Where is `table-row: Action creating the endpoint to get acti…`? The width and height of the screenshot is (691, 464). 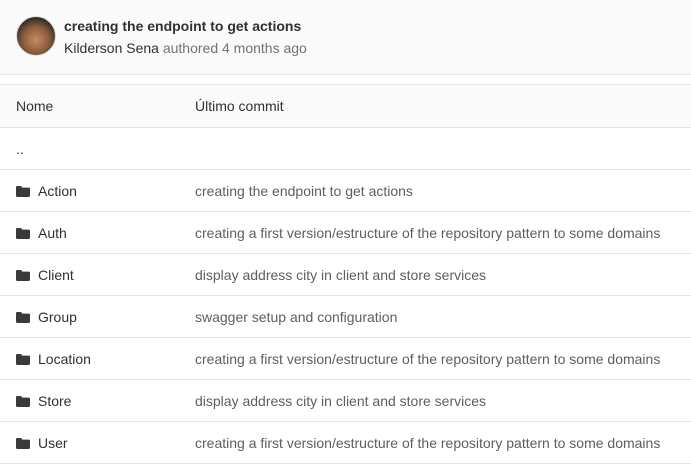
table-row: Action creating the endpoint to get acti… is located at coordinates (345, 191).